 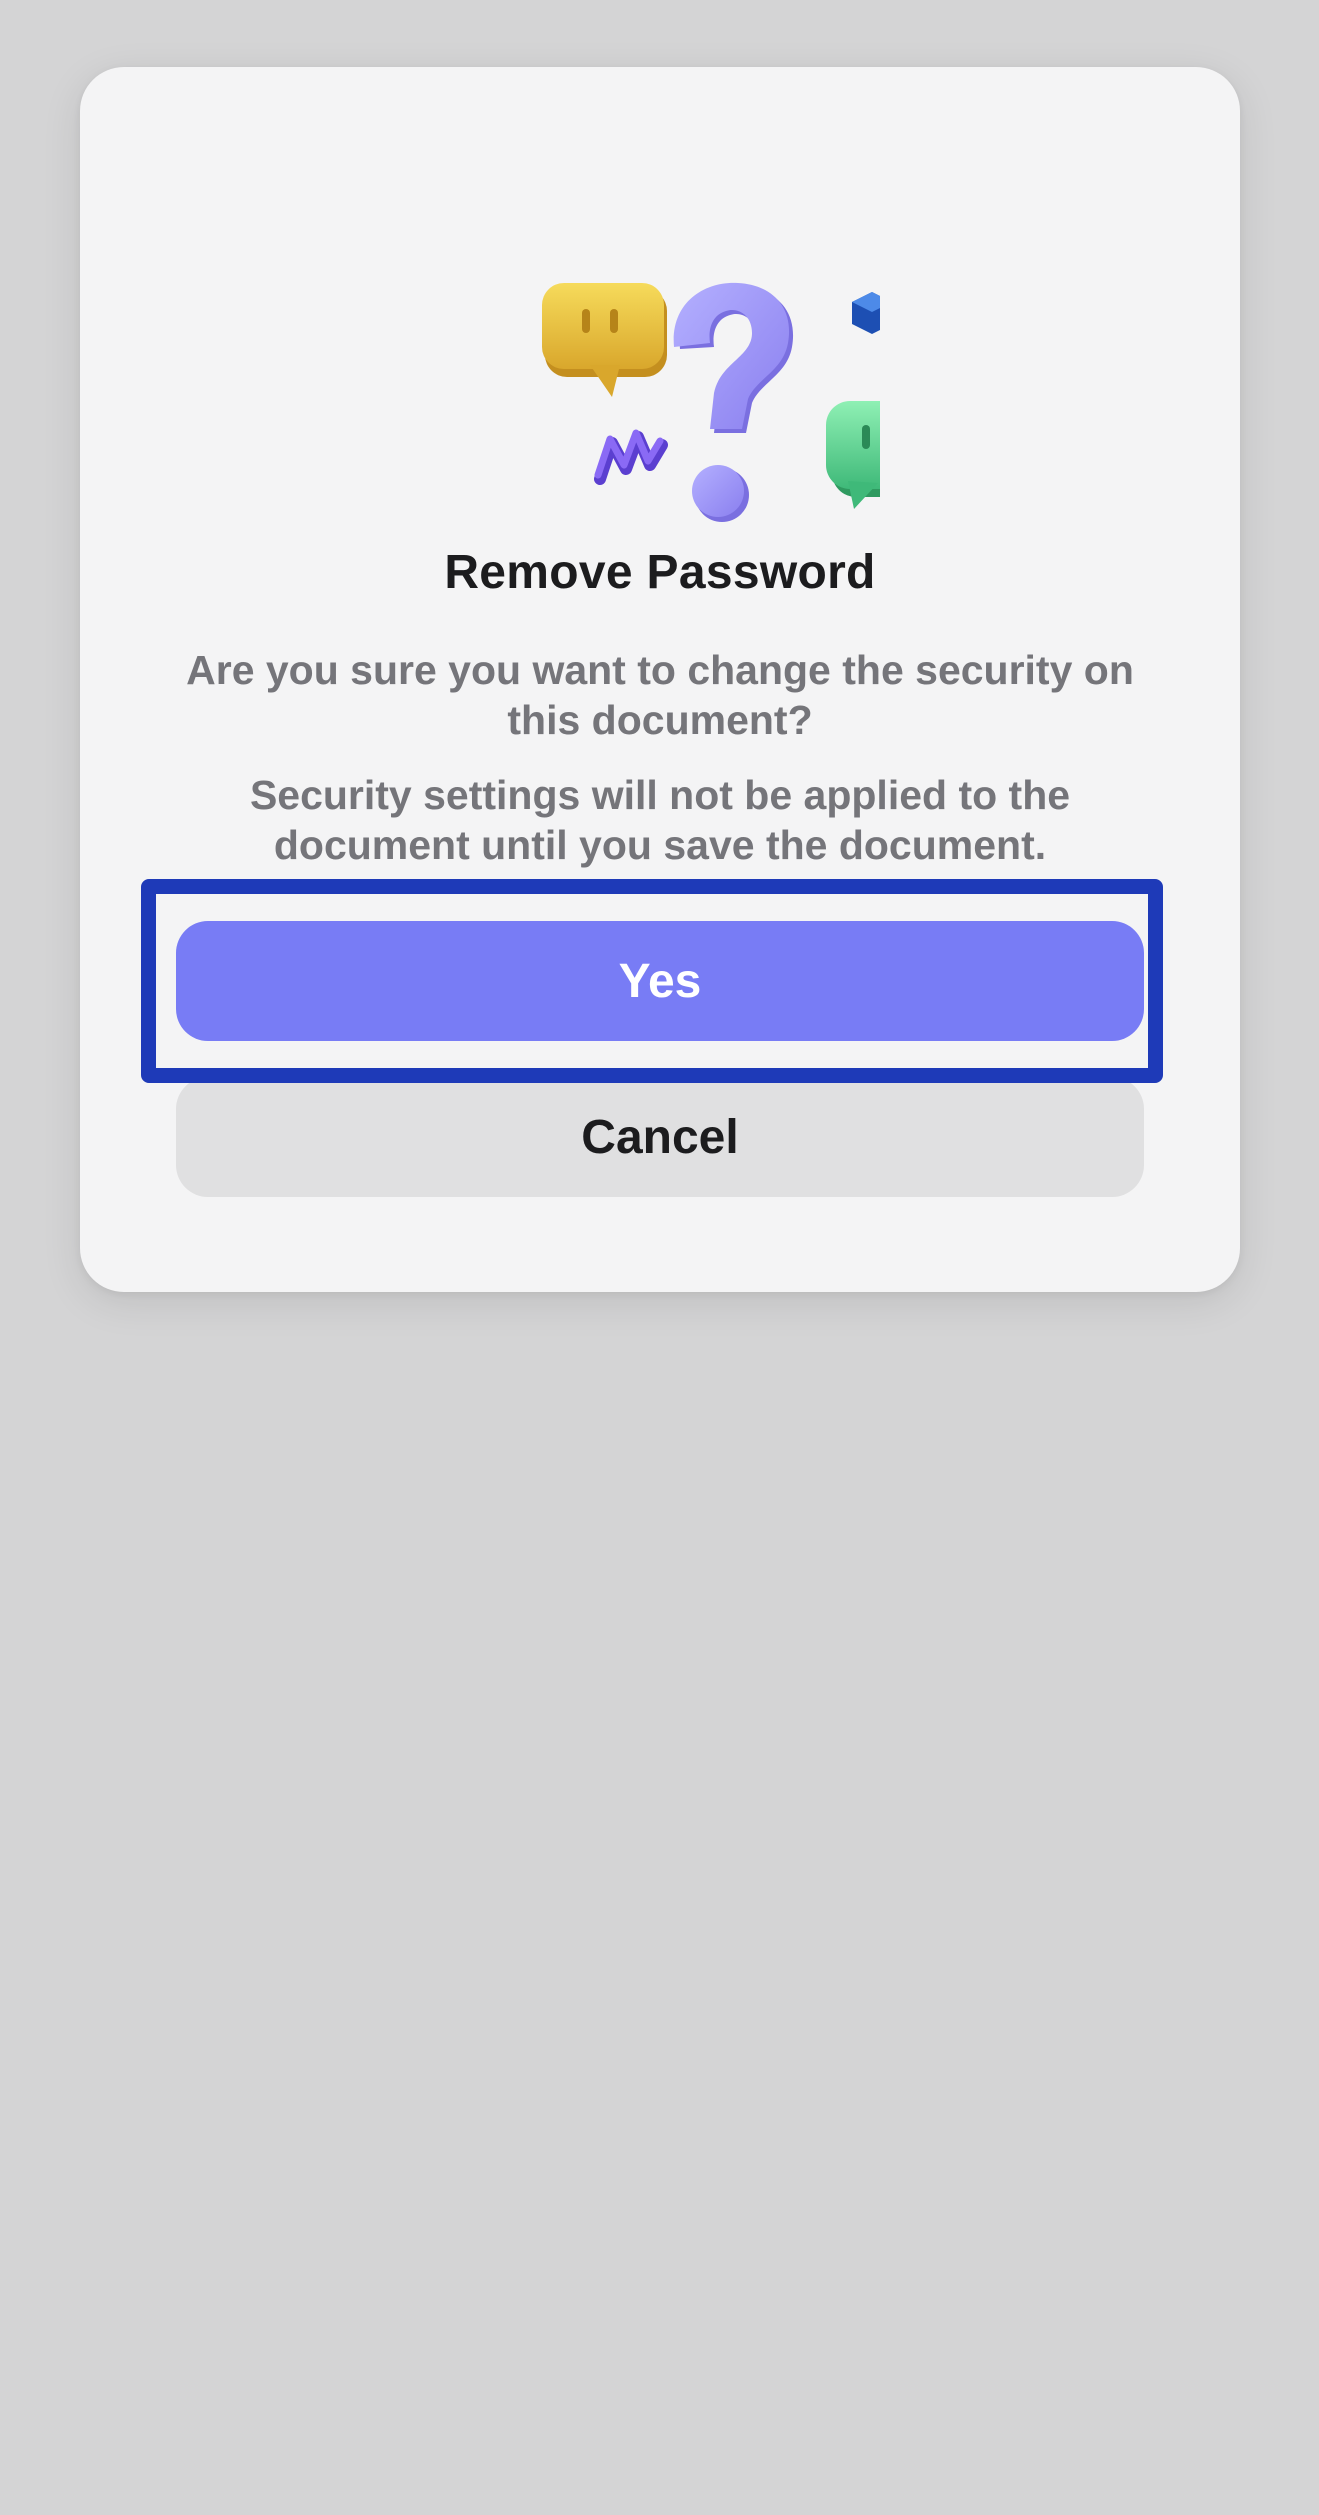 I want to click on green-chat-bubble-icon, so click(x=853, y=455).